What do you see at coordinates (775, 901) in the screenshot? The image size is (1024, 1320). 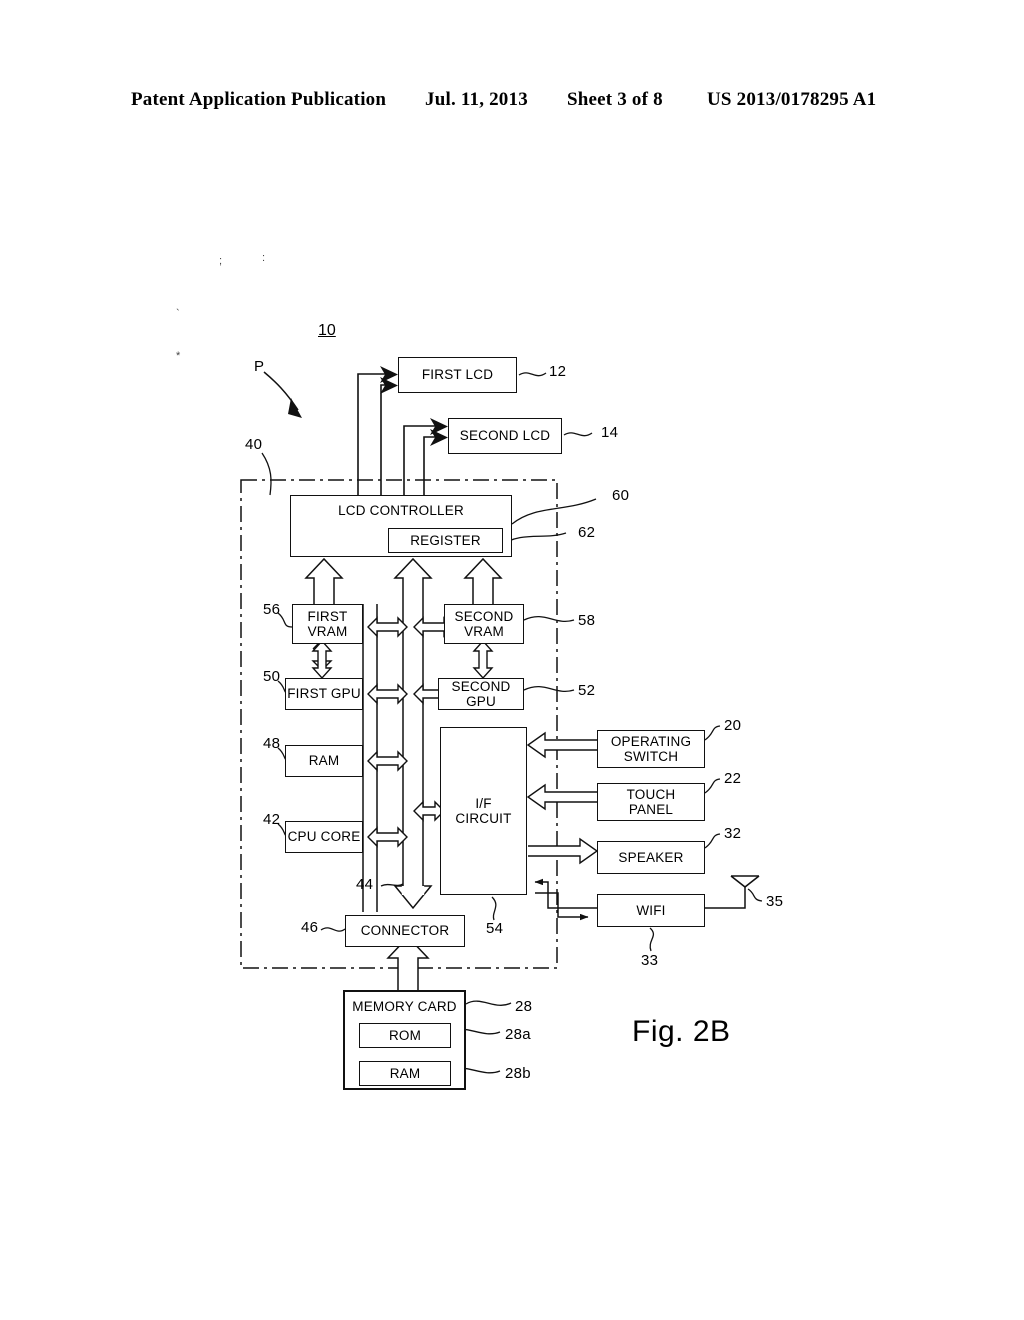 I see `ref-35: 35` at bounding box center [775, 901].